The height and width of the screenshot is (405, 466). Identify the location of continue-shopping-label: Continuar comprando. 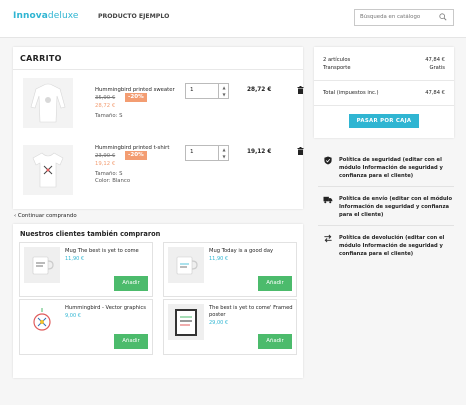
(47, 216).